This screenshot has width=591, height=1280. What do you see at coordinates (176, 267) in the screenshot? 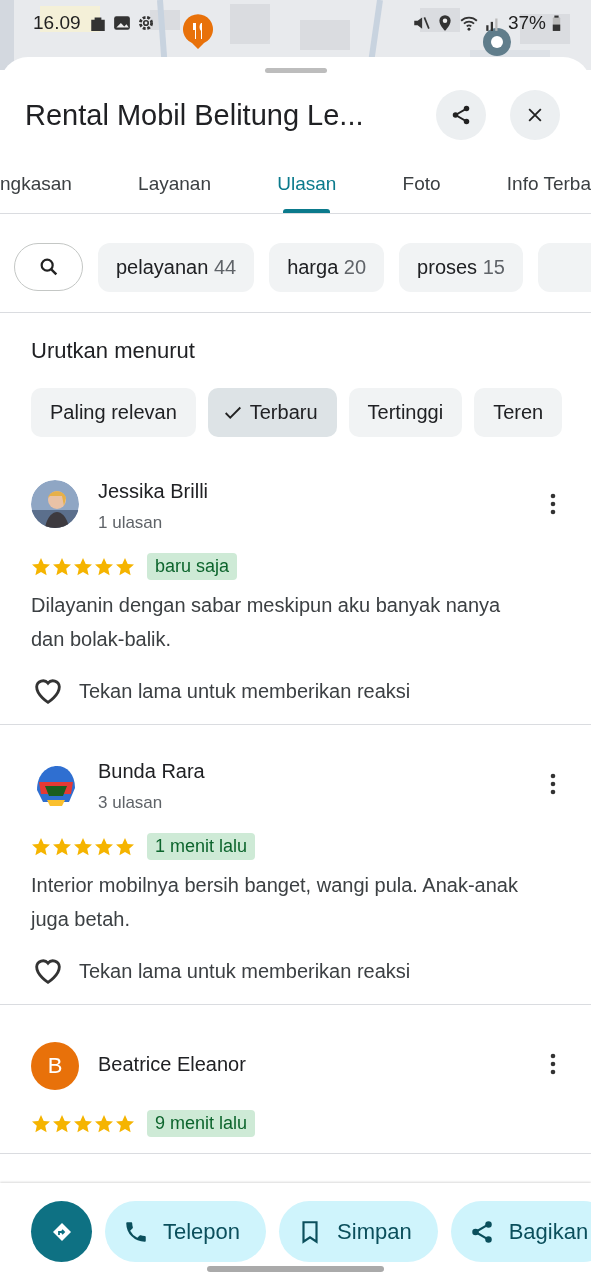
I see `topic-chip: pelayanan 44` at bounding box center [176, 267].